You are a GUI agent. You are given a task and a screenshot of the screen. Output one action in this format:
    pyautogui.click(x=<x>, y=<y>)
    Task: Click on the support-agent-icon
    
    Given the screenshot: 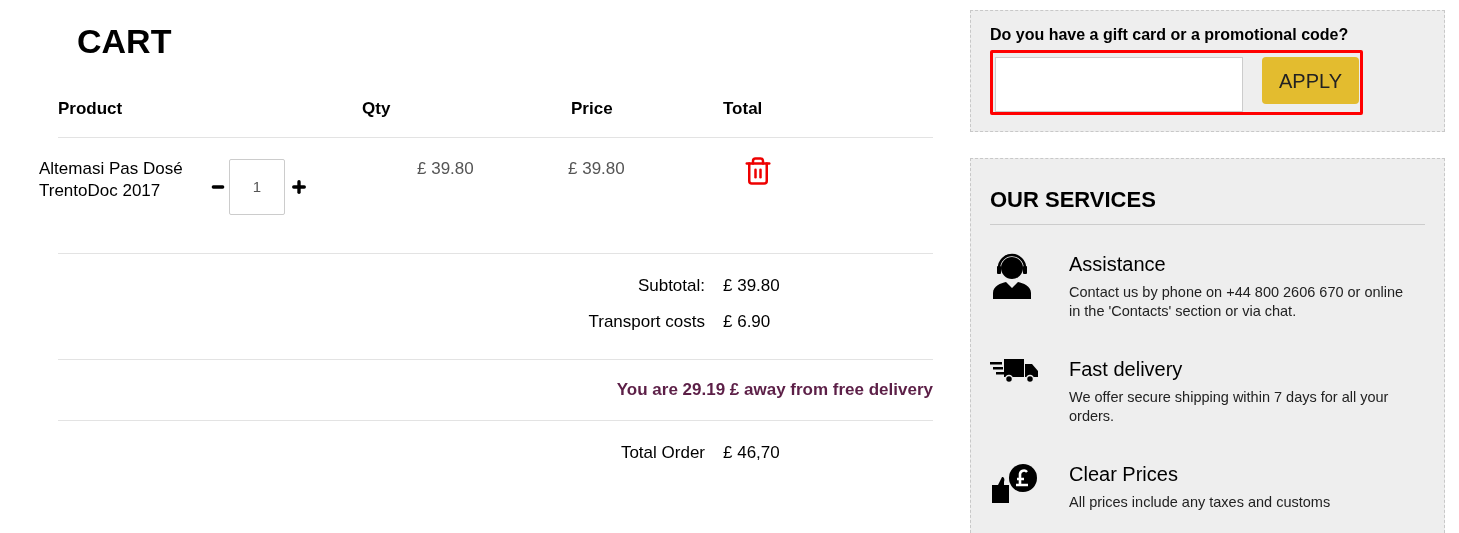 What is the action you would take?
    pyautogui.click(x=1012, y=276)
    